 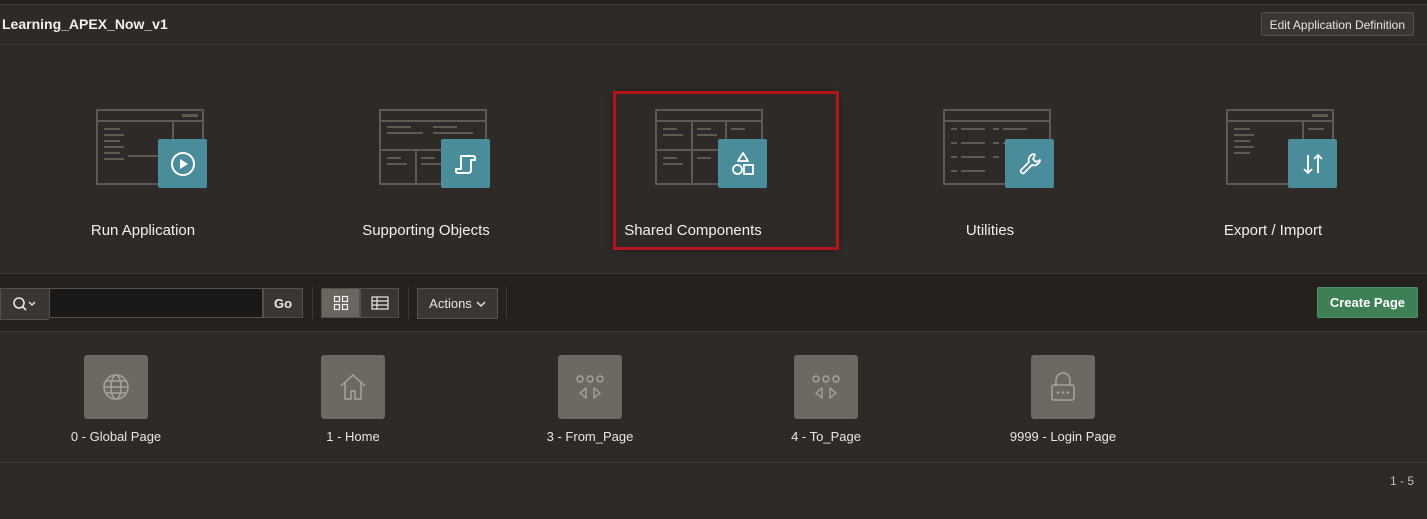 I want to click on home-icon, so click(x=353, y=387).